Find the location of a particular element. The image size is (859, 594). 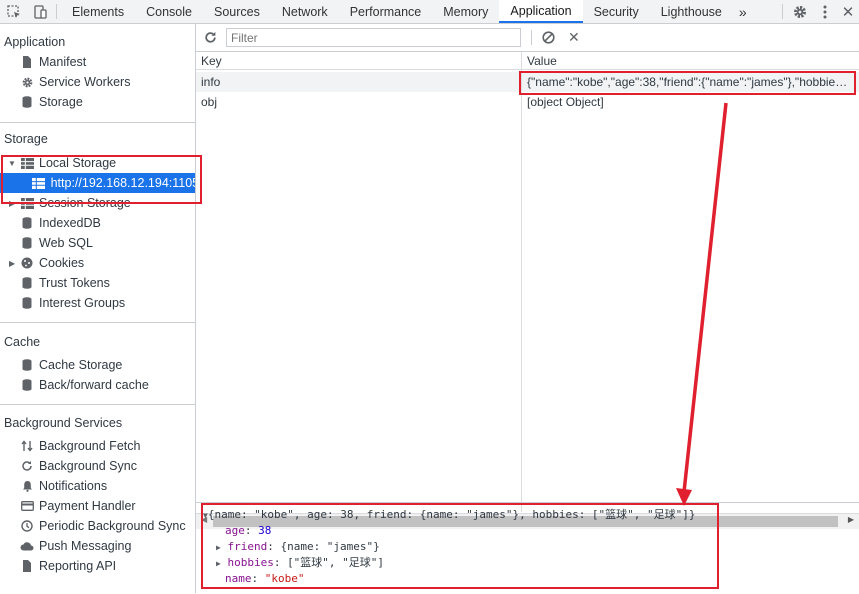

column-divider is located at coordinates (521, 282).